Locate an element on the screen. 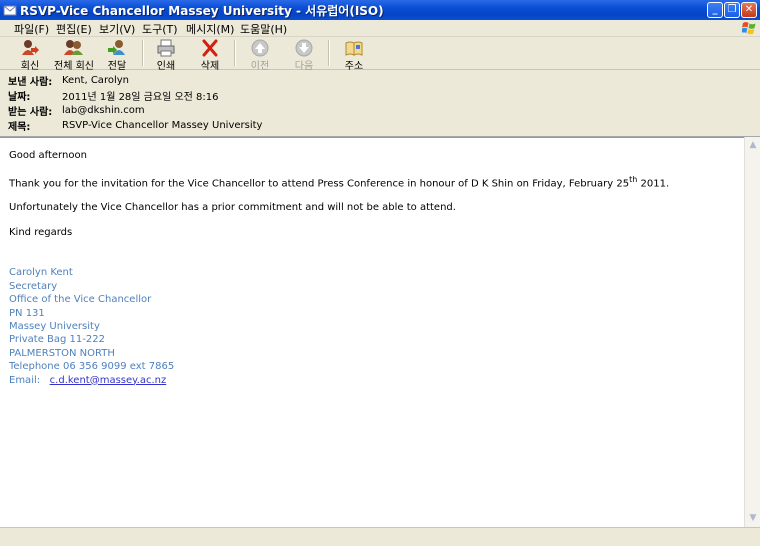 This screenshot has height=546, width=760. next-button: 다음 is located at coordinates (304, 54).